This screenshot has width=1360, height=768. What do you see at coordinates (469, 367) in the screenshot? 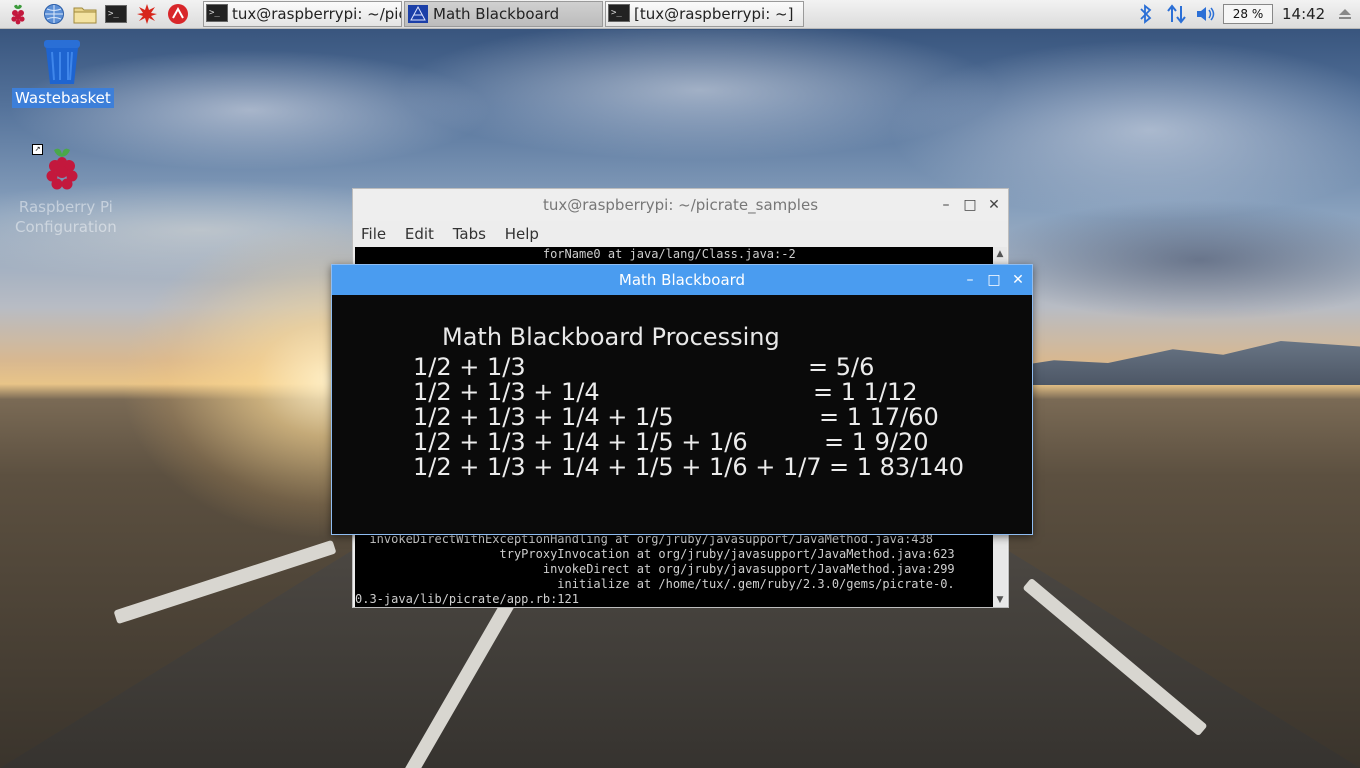
I see `sum-expression: 1/2 + 1/3` at bounding box center [469, 367].